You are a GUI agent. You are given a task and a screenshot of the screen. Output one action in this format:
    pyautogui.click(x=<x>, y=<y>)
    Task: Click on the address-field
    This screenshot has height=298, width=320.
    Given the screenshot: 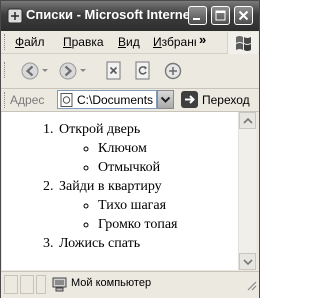 What is the action you would take?
    pyautogui.click(x=107, y=99)
    